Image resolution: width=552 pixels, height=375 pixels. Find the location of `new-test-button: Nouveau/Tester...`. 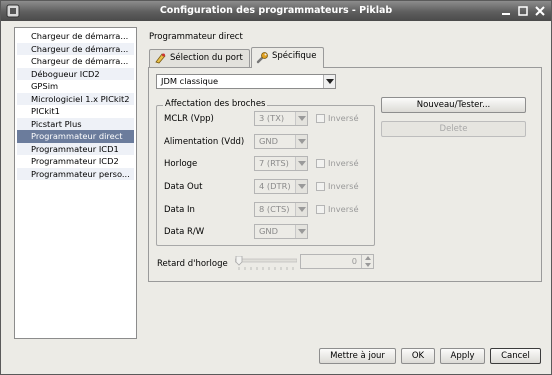

new-test-button: Nouveau/Tester... is located at coordinates (453, 105).